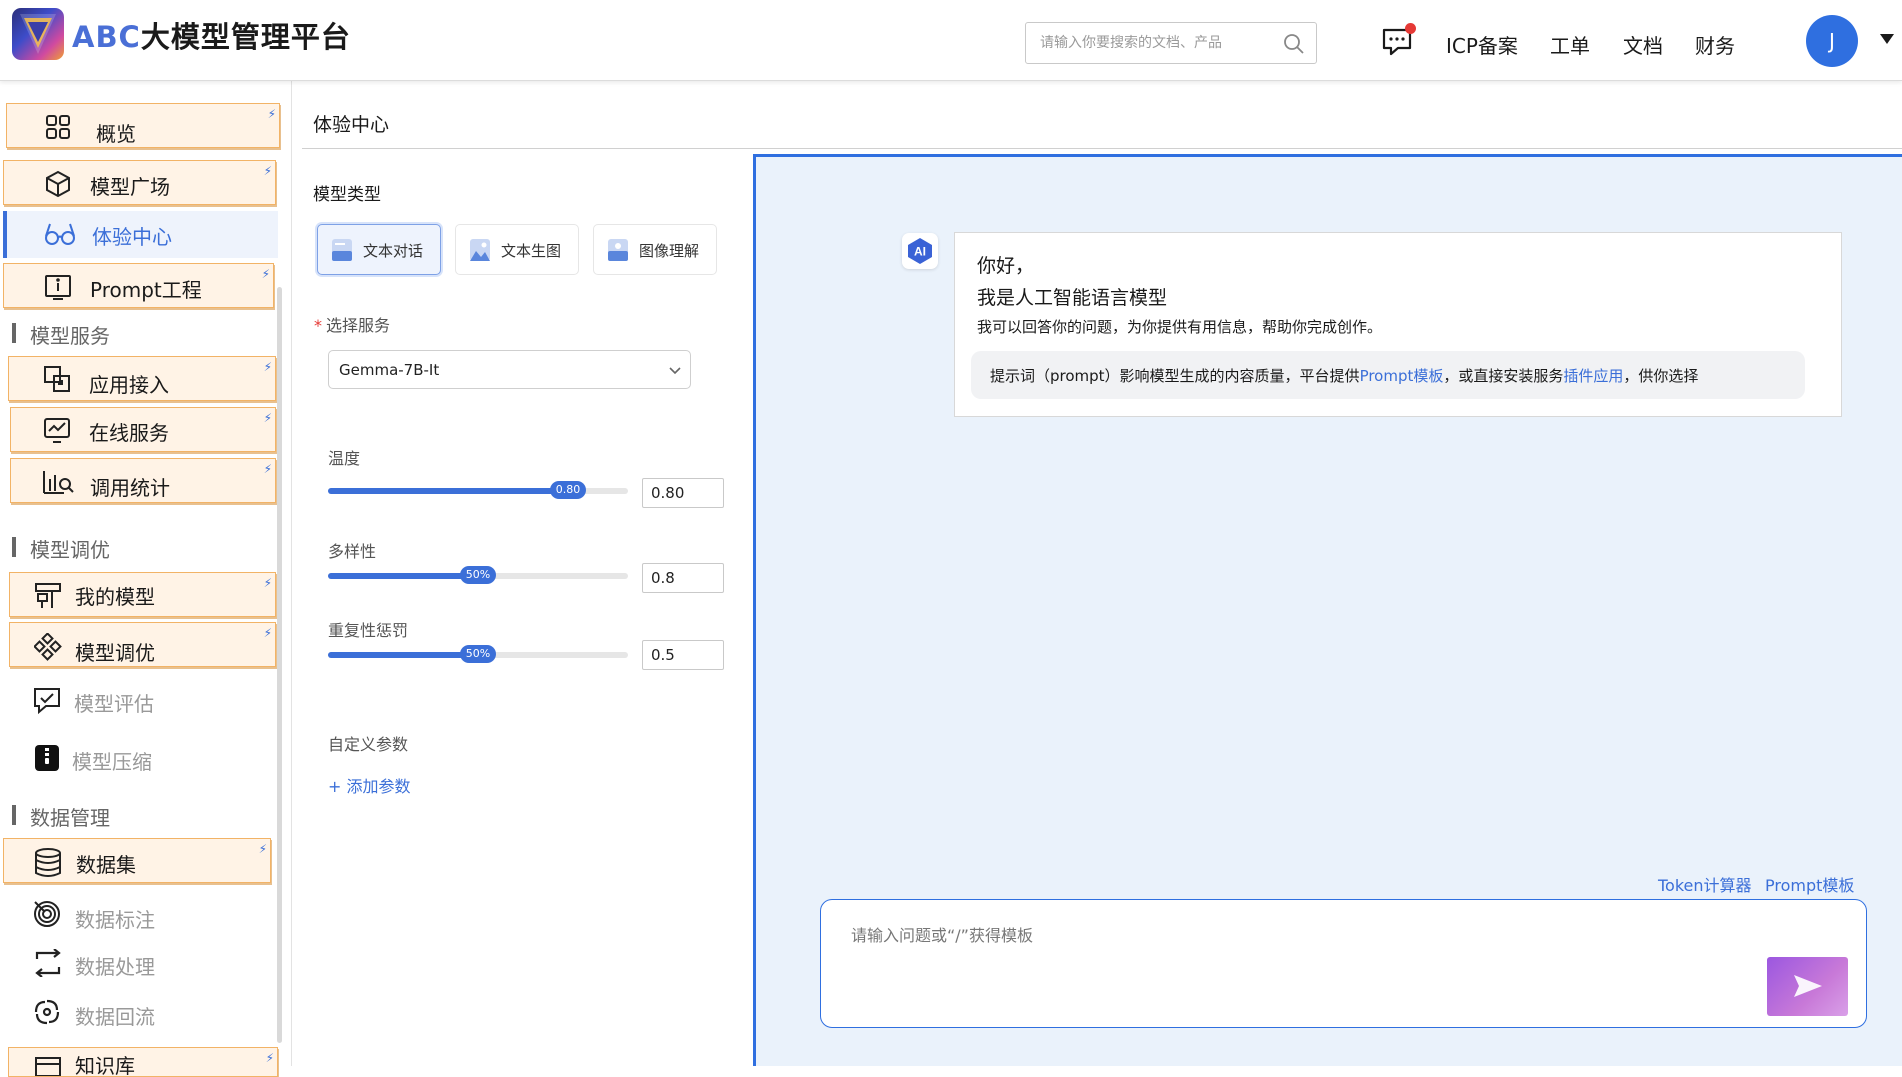  I want to click on sidebar-item-data-backflow: 数据回流, so click(142, 1011).